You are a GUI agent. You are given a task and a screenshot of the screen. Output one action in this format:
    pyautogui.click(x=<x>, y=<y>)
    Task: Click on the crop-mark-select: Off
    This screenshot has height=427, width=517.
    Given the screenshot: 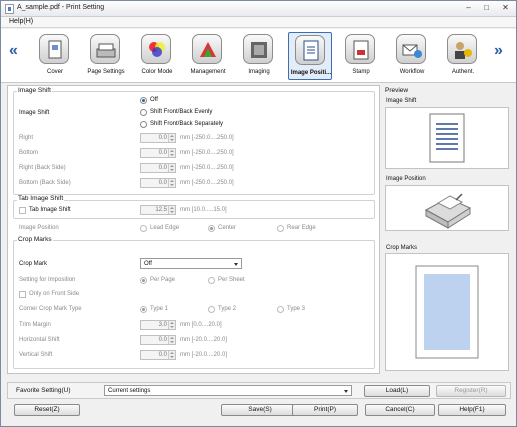 What is the action you would take?
    pyautogui.click(x=191, y=263)
    